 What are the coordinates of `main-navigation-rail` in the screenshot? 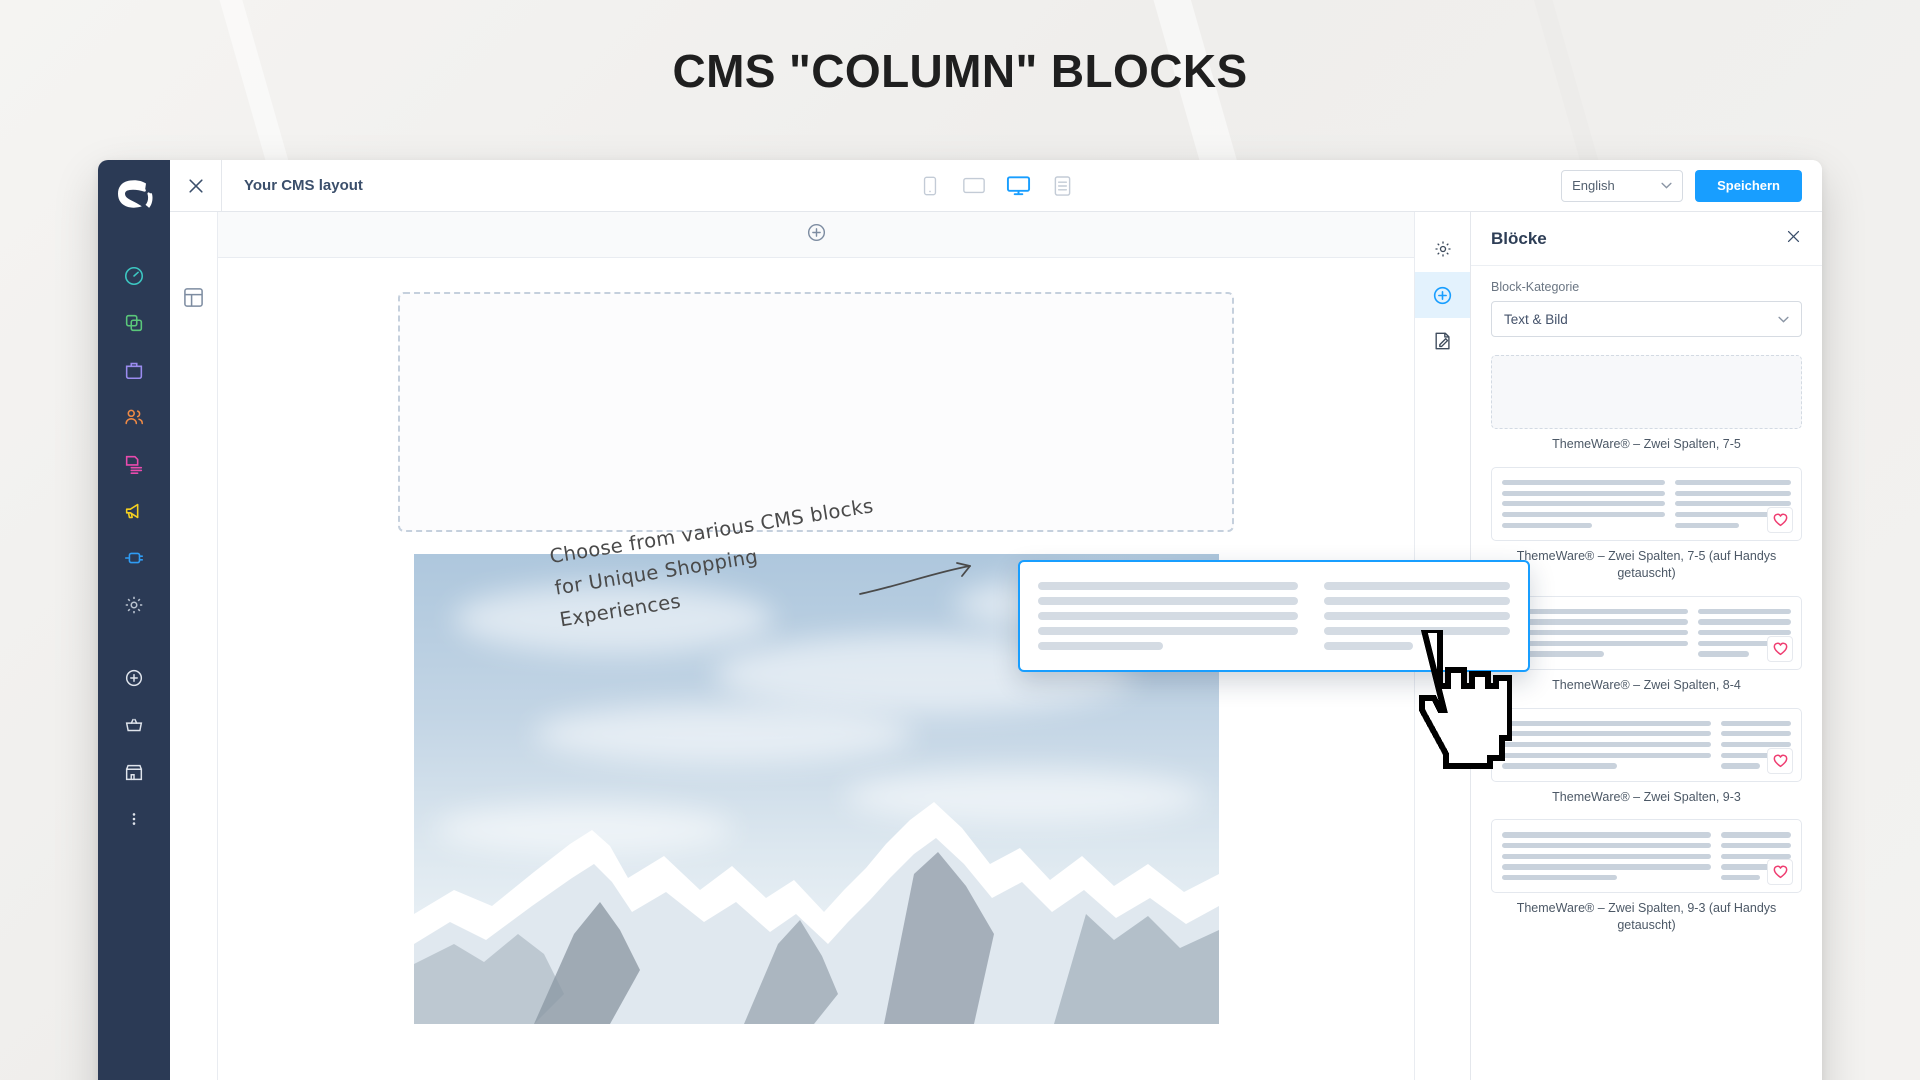 It's located at (134, 620).